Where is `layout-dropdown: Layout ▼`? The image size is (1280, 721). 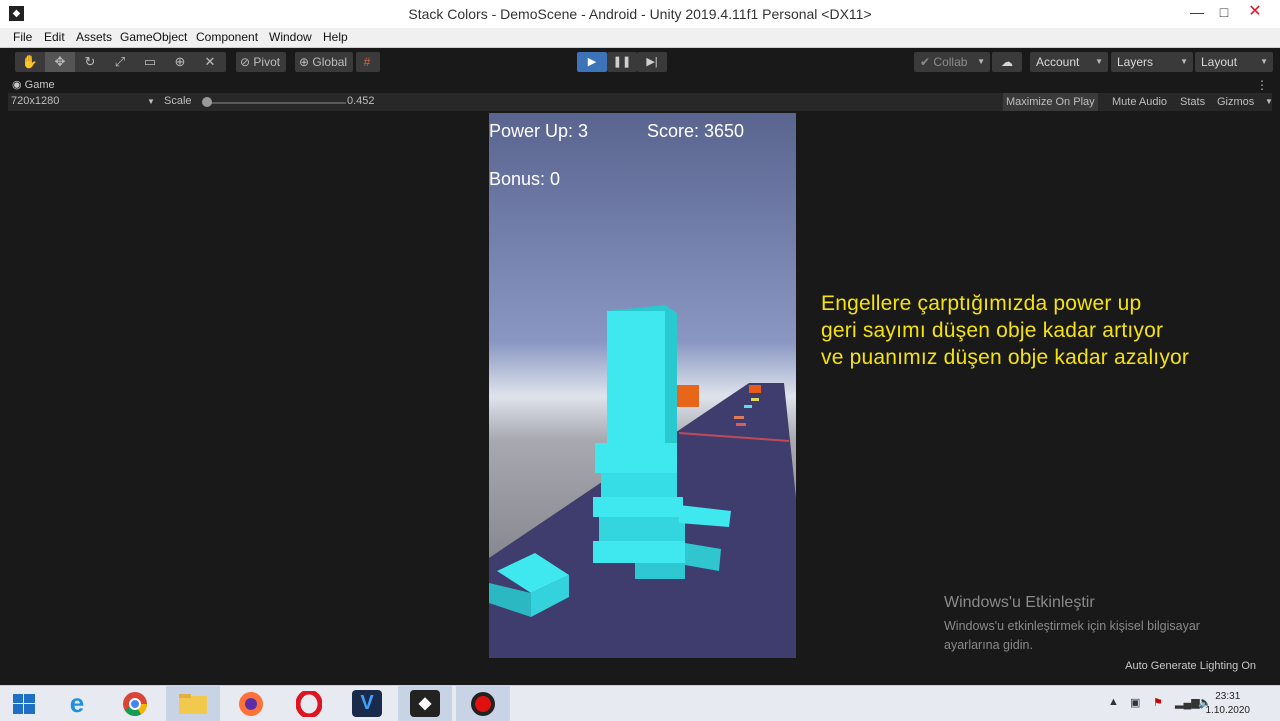
layout-dropdown: Layout ▼ is located at coordinates (1234, 62).